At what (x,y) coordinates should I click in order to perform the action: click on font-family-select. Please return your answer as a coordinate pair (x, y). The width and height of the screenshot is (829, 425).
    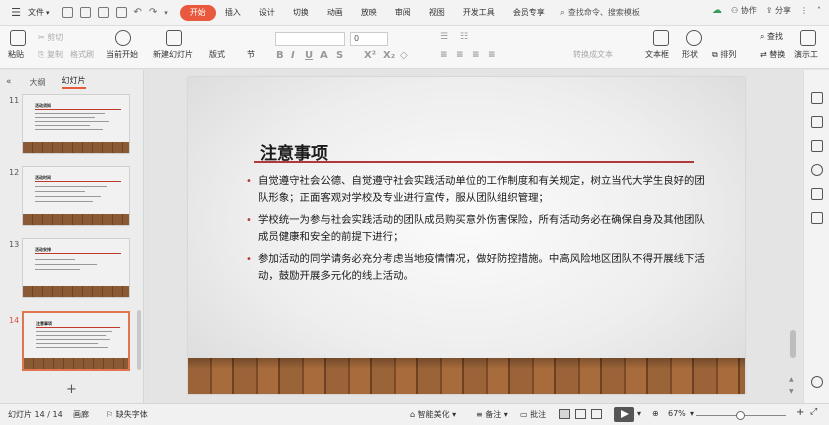
    Looking at the image, I should click on (310, 39).